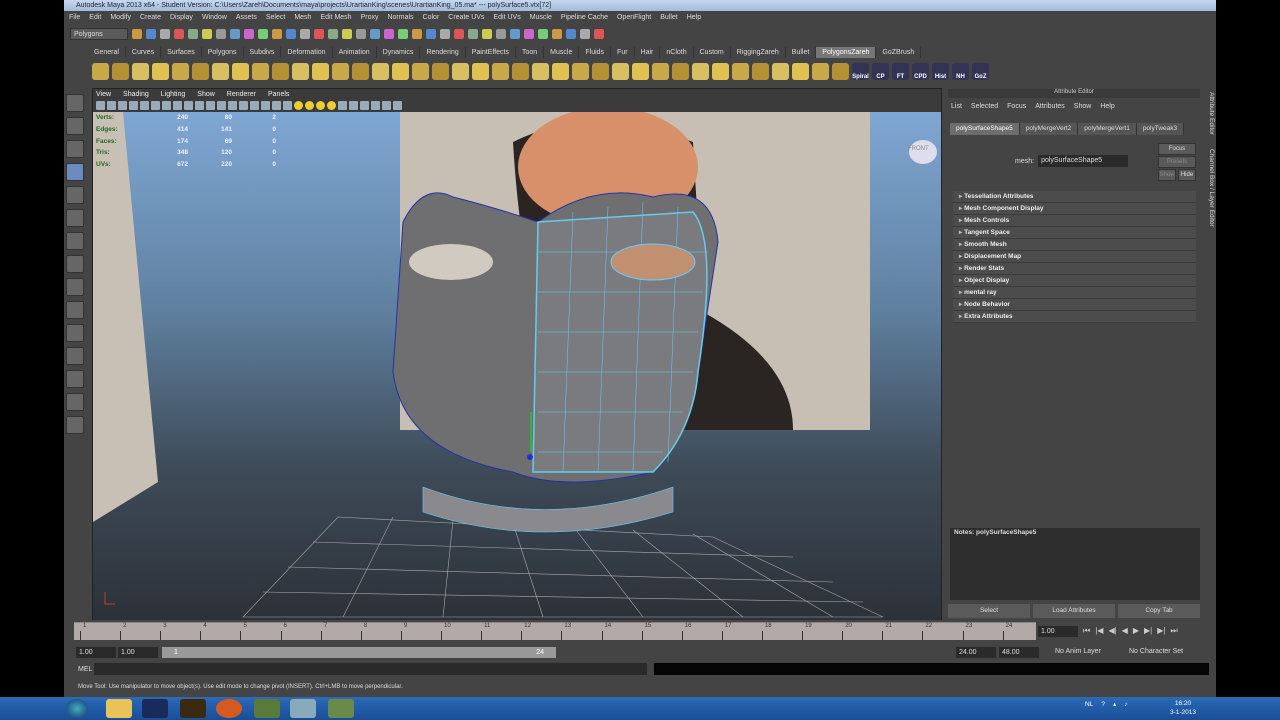 The height and width of the screenshot is (720, 1280). Describe the element at coordinates (956, 106) in the screenshot. I see `ae-menu-list: List` at that location.